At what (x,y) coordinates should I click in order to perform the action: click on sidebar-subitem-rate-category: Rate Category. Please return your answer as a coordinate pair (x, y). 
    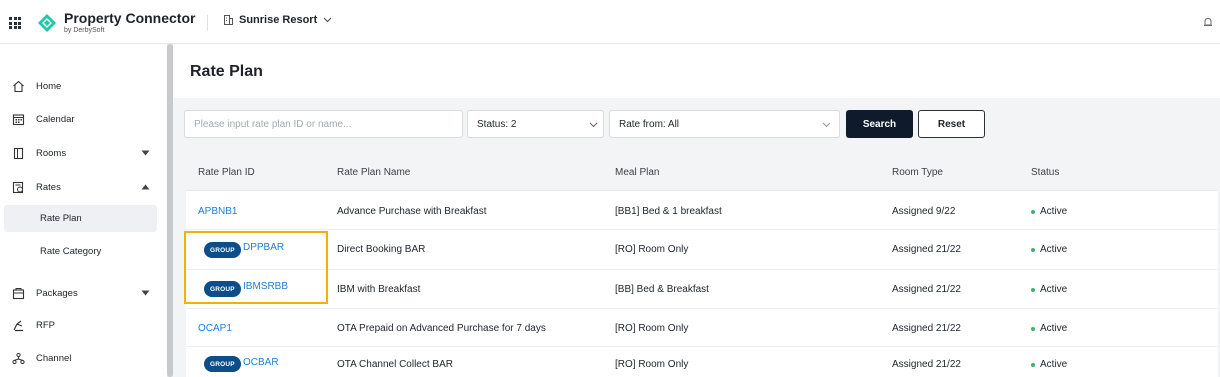
    Looking at the image, I should click on (80, 251).